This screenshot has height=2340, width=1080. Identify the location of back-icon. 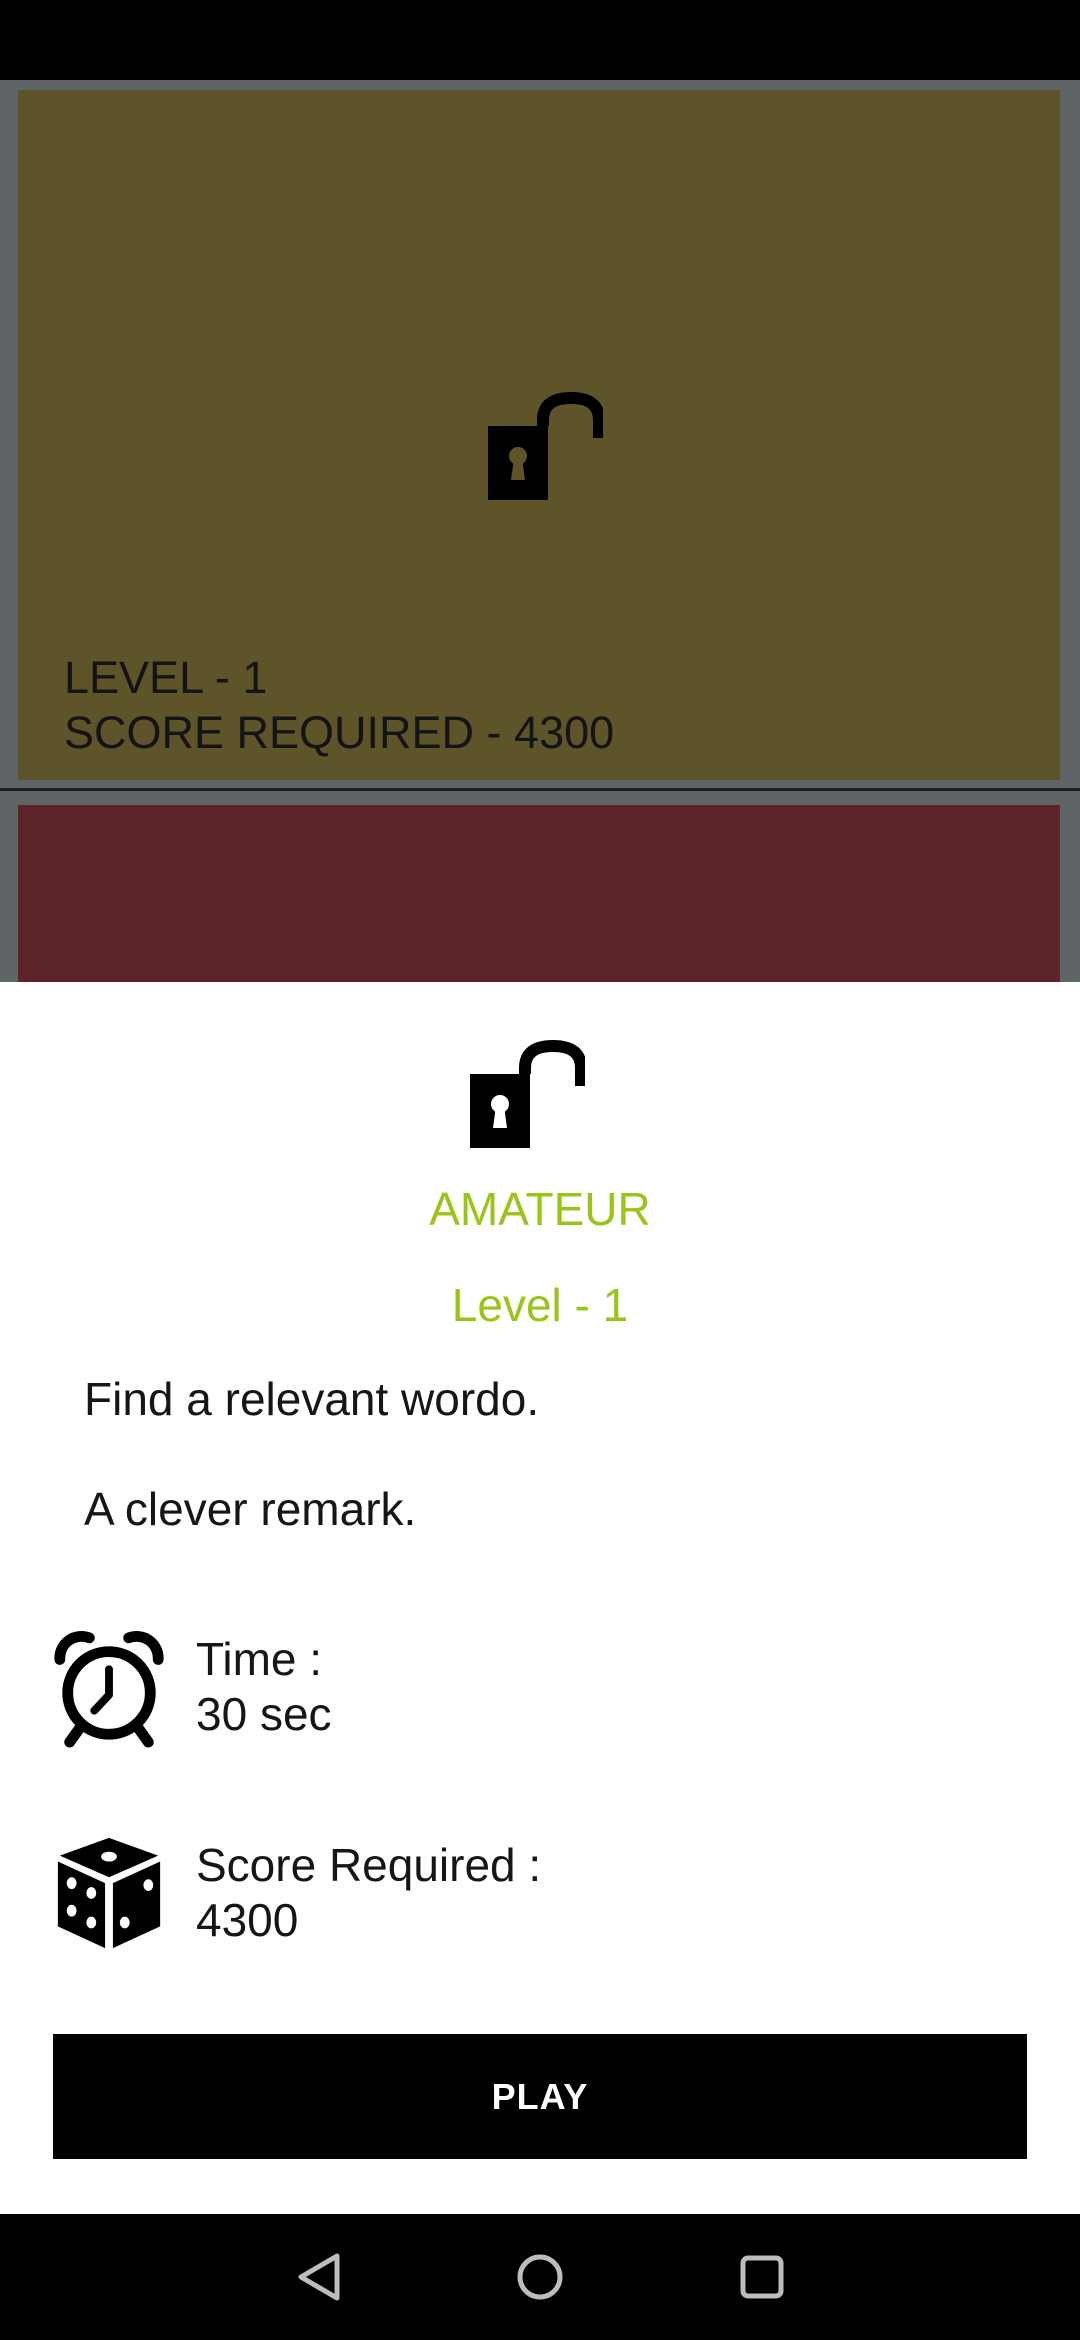
(320, 2277).